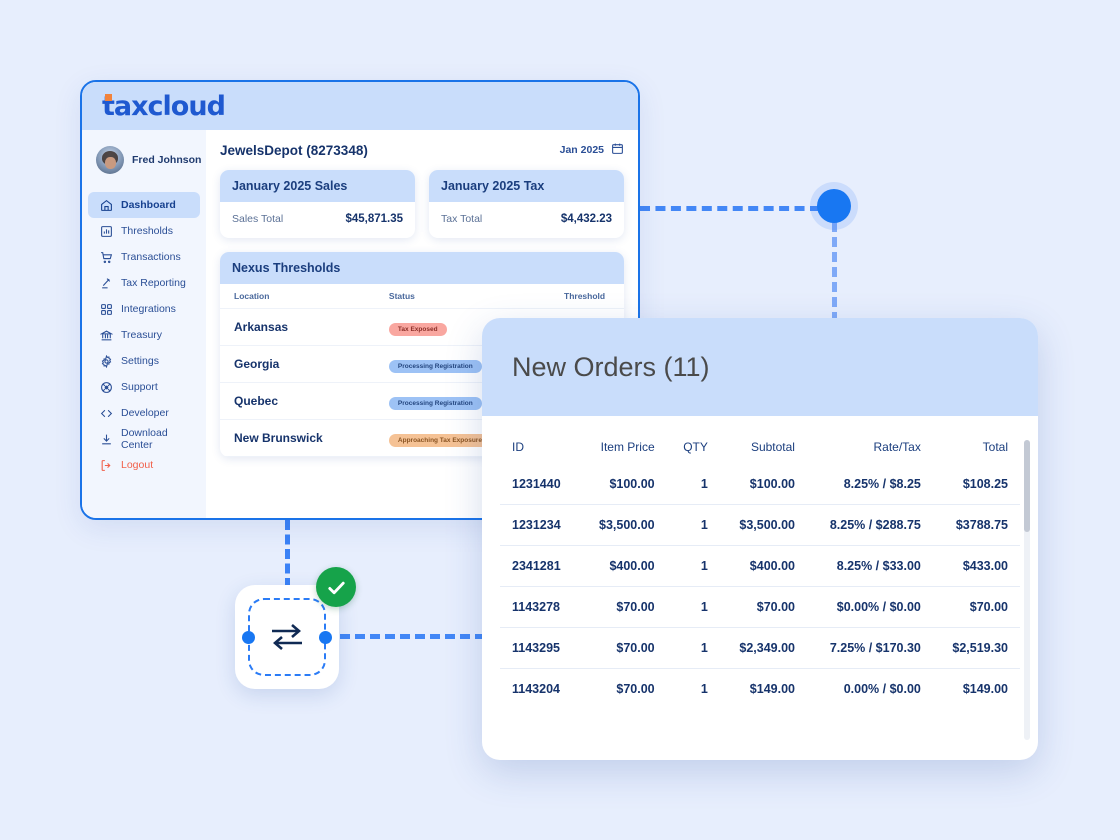 The image size is (1120, 840). Describe the element at coordinates (106, 361) in the screenshot. I see `gear-icon` at that location.